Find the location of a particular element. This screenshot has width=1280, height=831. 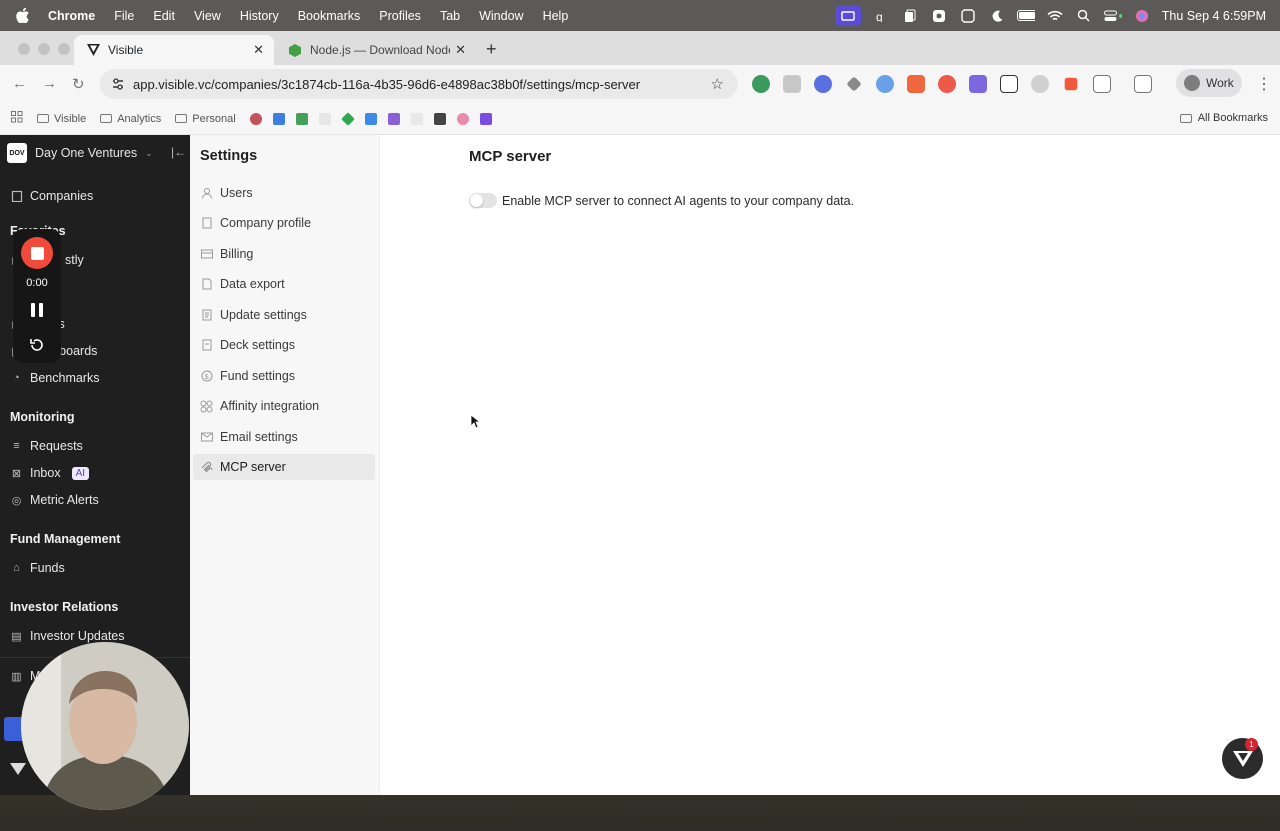

bookmark-drive-icon is located at coordinates (347, 118).